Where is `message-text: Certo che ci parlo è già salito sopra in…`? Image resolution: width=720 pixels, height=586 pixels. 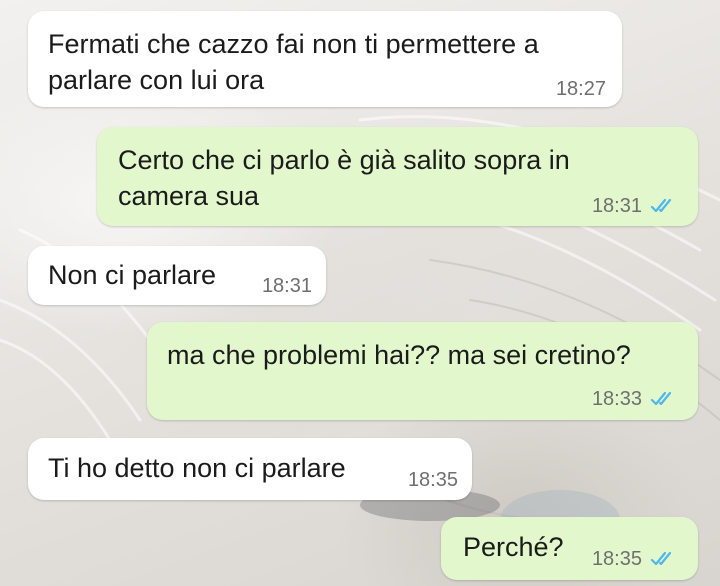 message-text: Certo che ci parlo è già salito sopra in… is located at coordinates (344, 178).